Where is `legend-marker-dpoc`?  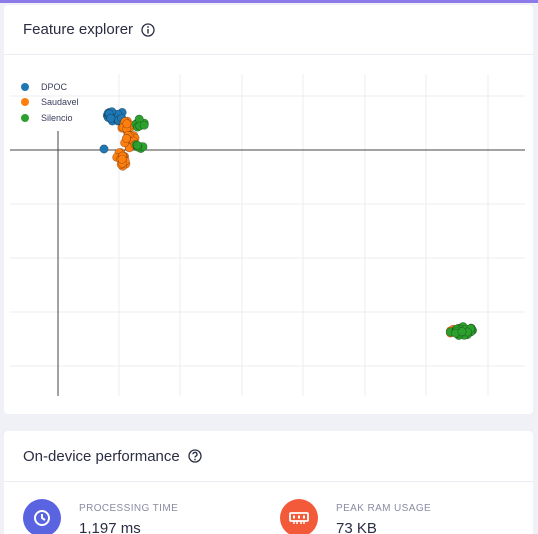 legend-marker-dpoc is located at coordinates (25, 87).